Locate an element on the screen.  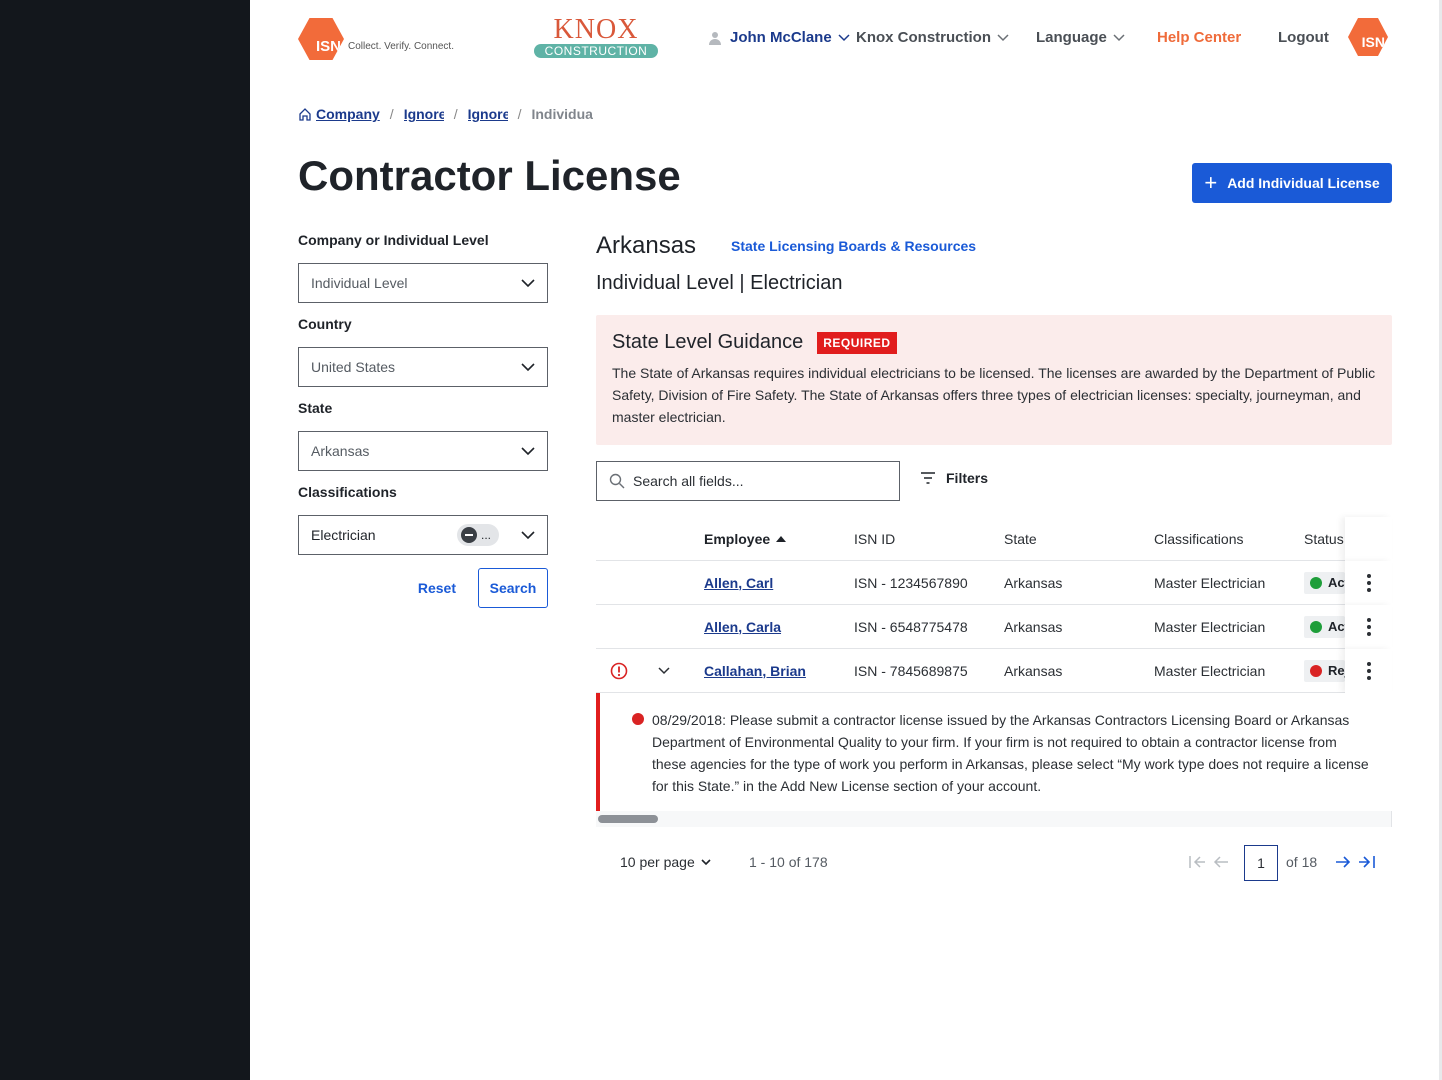
error-circle-icon is located at coordinates (638, 719).